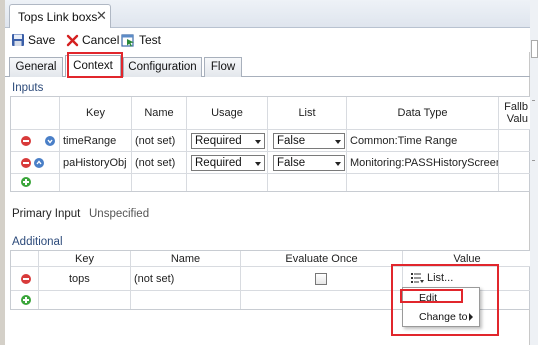 This screenshot has height=345, width=538. I want to click on input-key-cell: paHistoryObj, so click(96, 163).